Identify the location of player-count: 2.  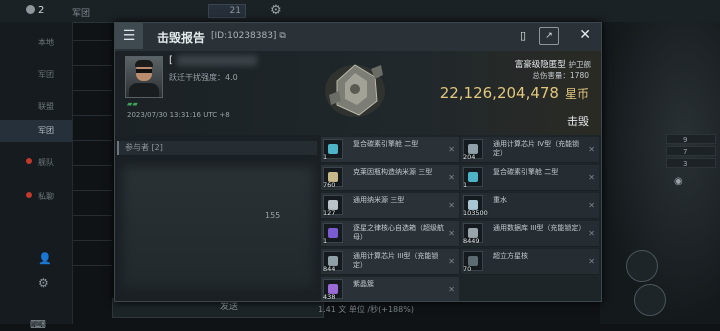
(35, 10).